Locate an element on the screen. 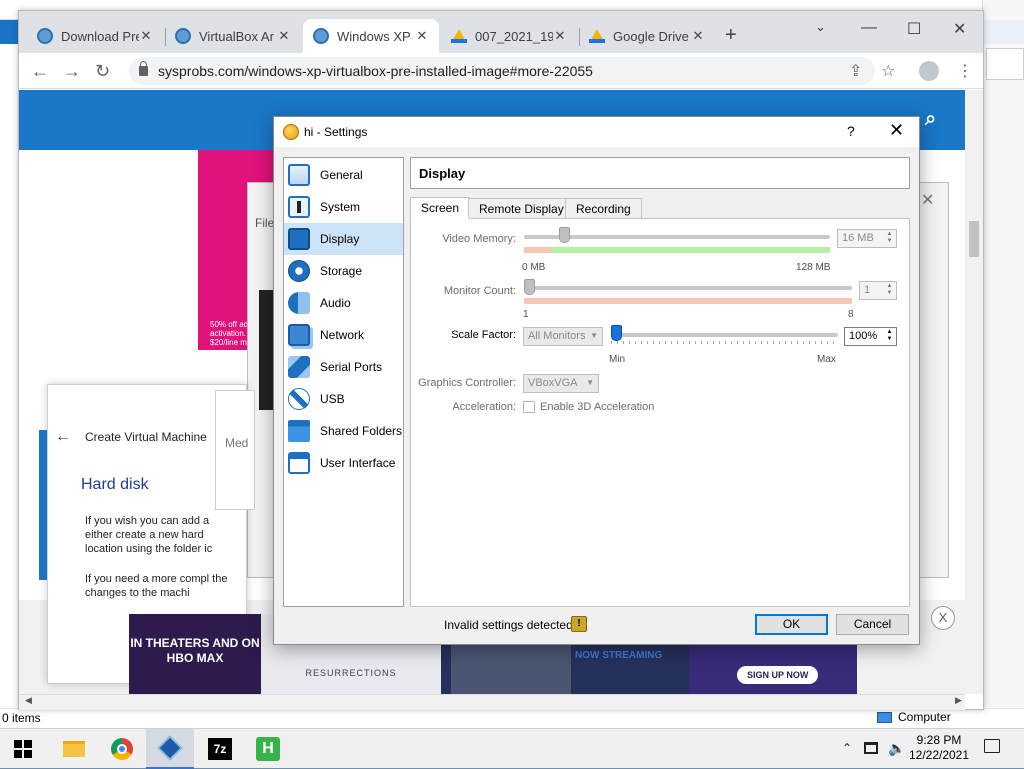 The height and width of the screenshot is (769, 1024). tab-remote-display: Remote Display is located at coordinates (521, 208).